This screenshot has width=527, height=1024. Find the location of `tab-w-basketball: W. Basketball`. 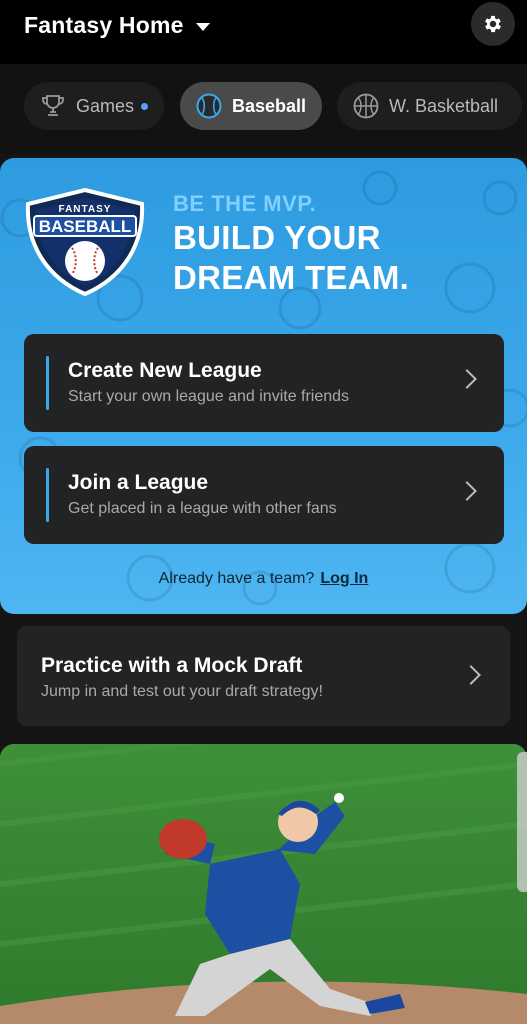

tab-w-basketball: W. Basketball is located at coordinates (429, 106).